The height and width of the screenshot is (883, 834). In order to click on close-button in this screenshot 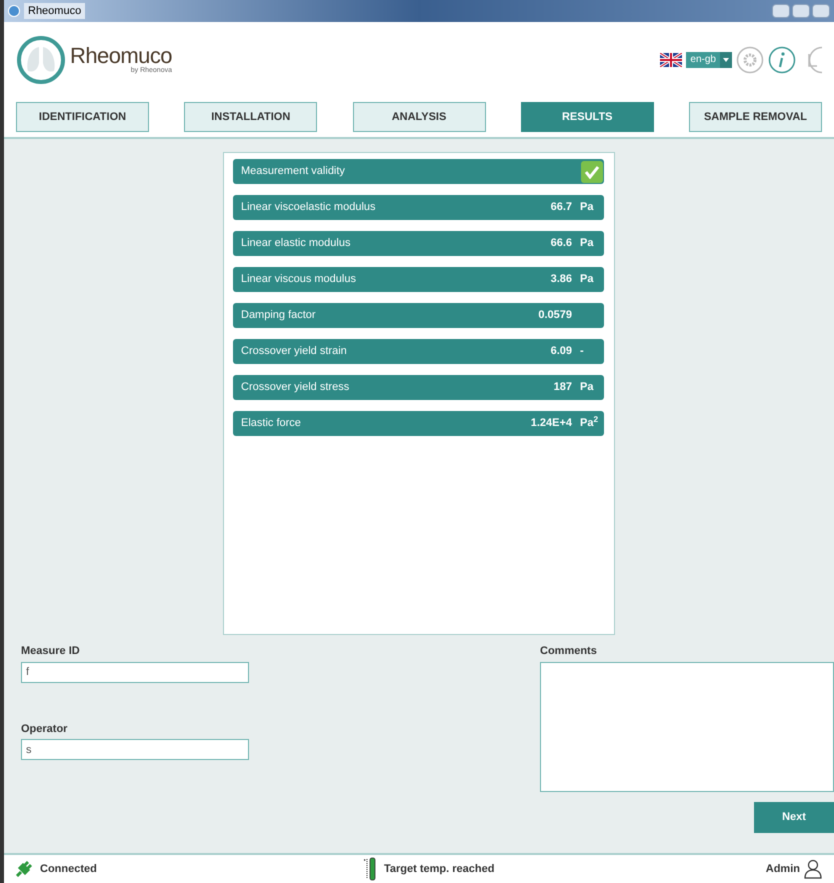, I will do `click(821, 11)`.